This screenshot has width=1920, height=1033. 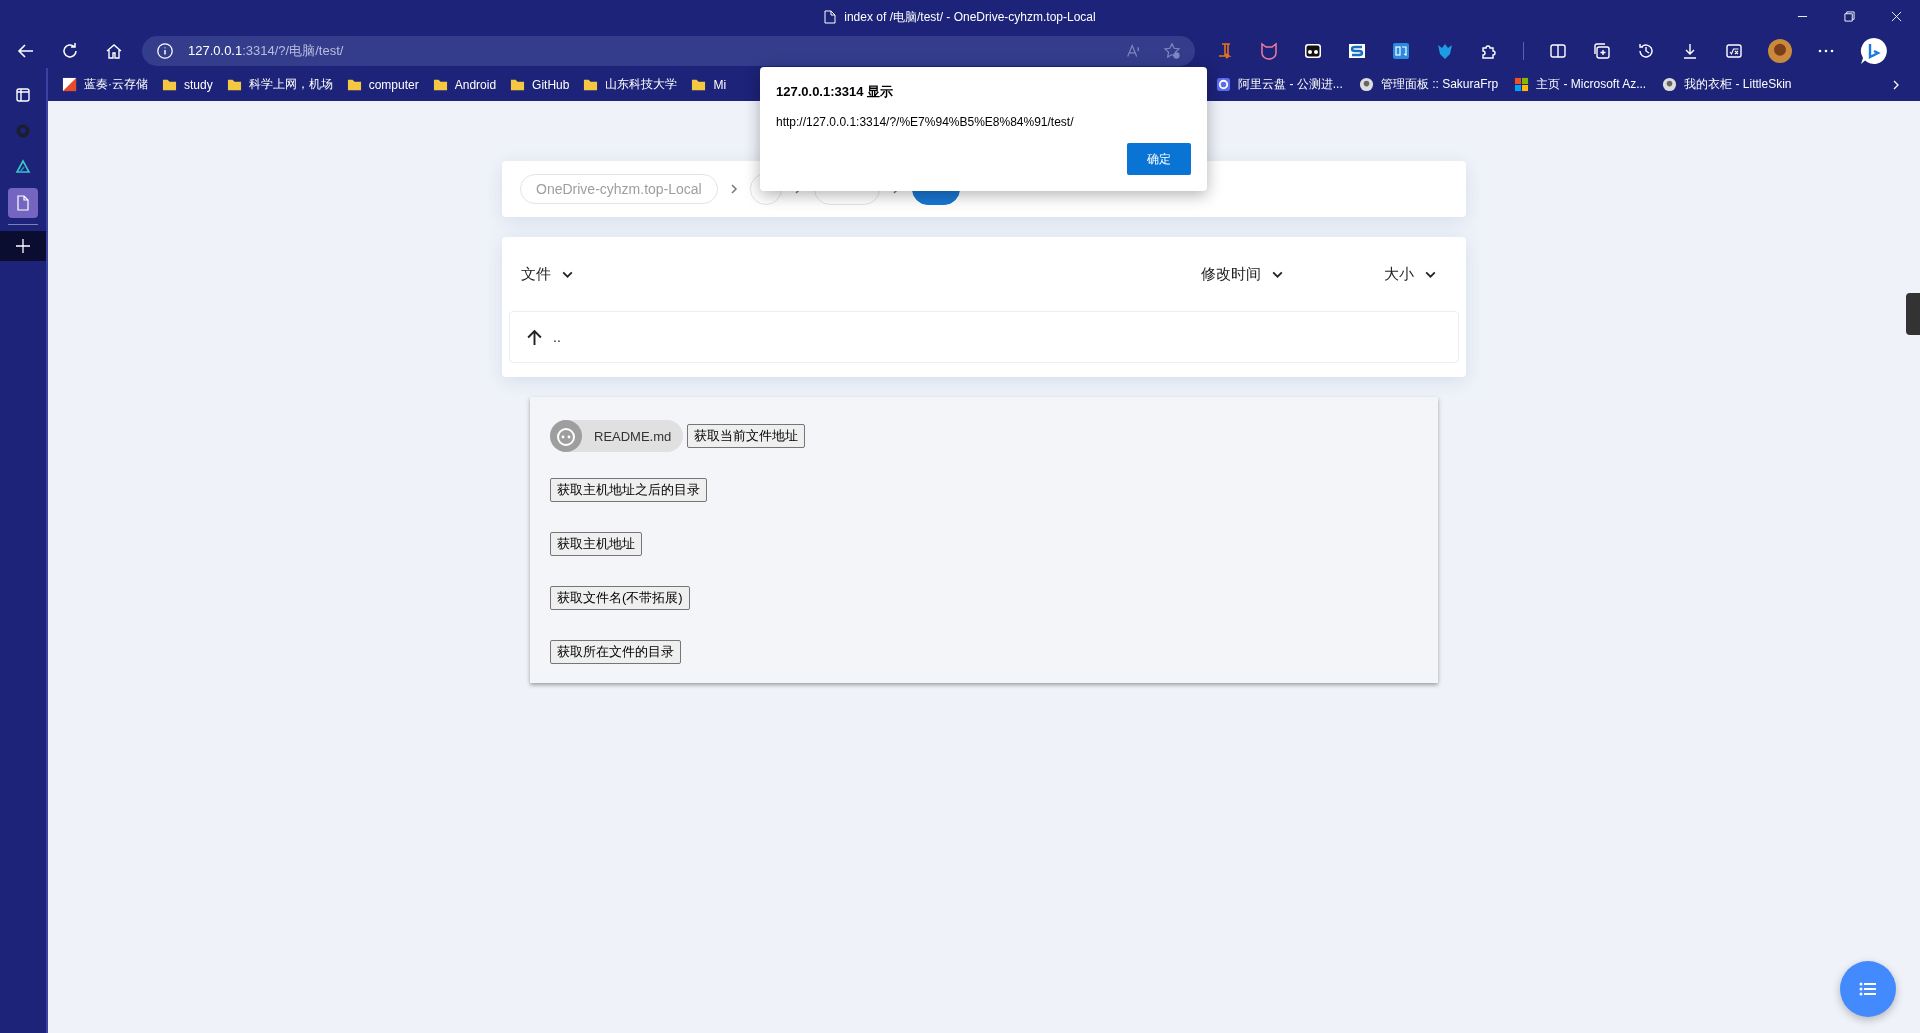 I want to click on triangle-icon, so click(x=23, y=167).